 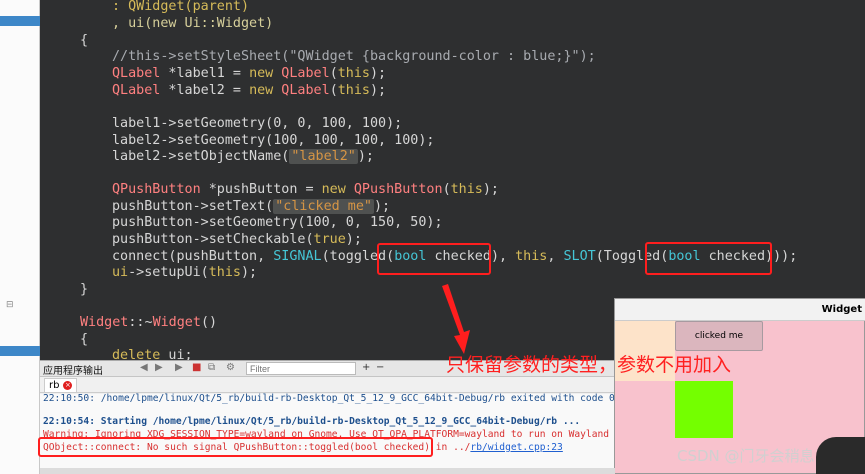 I want to click on label2, so click(x=704, y=409).